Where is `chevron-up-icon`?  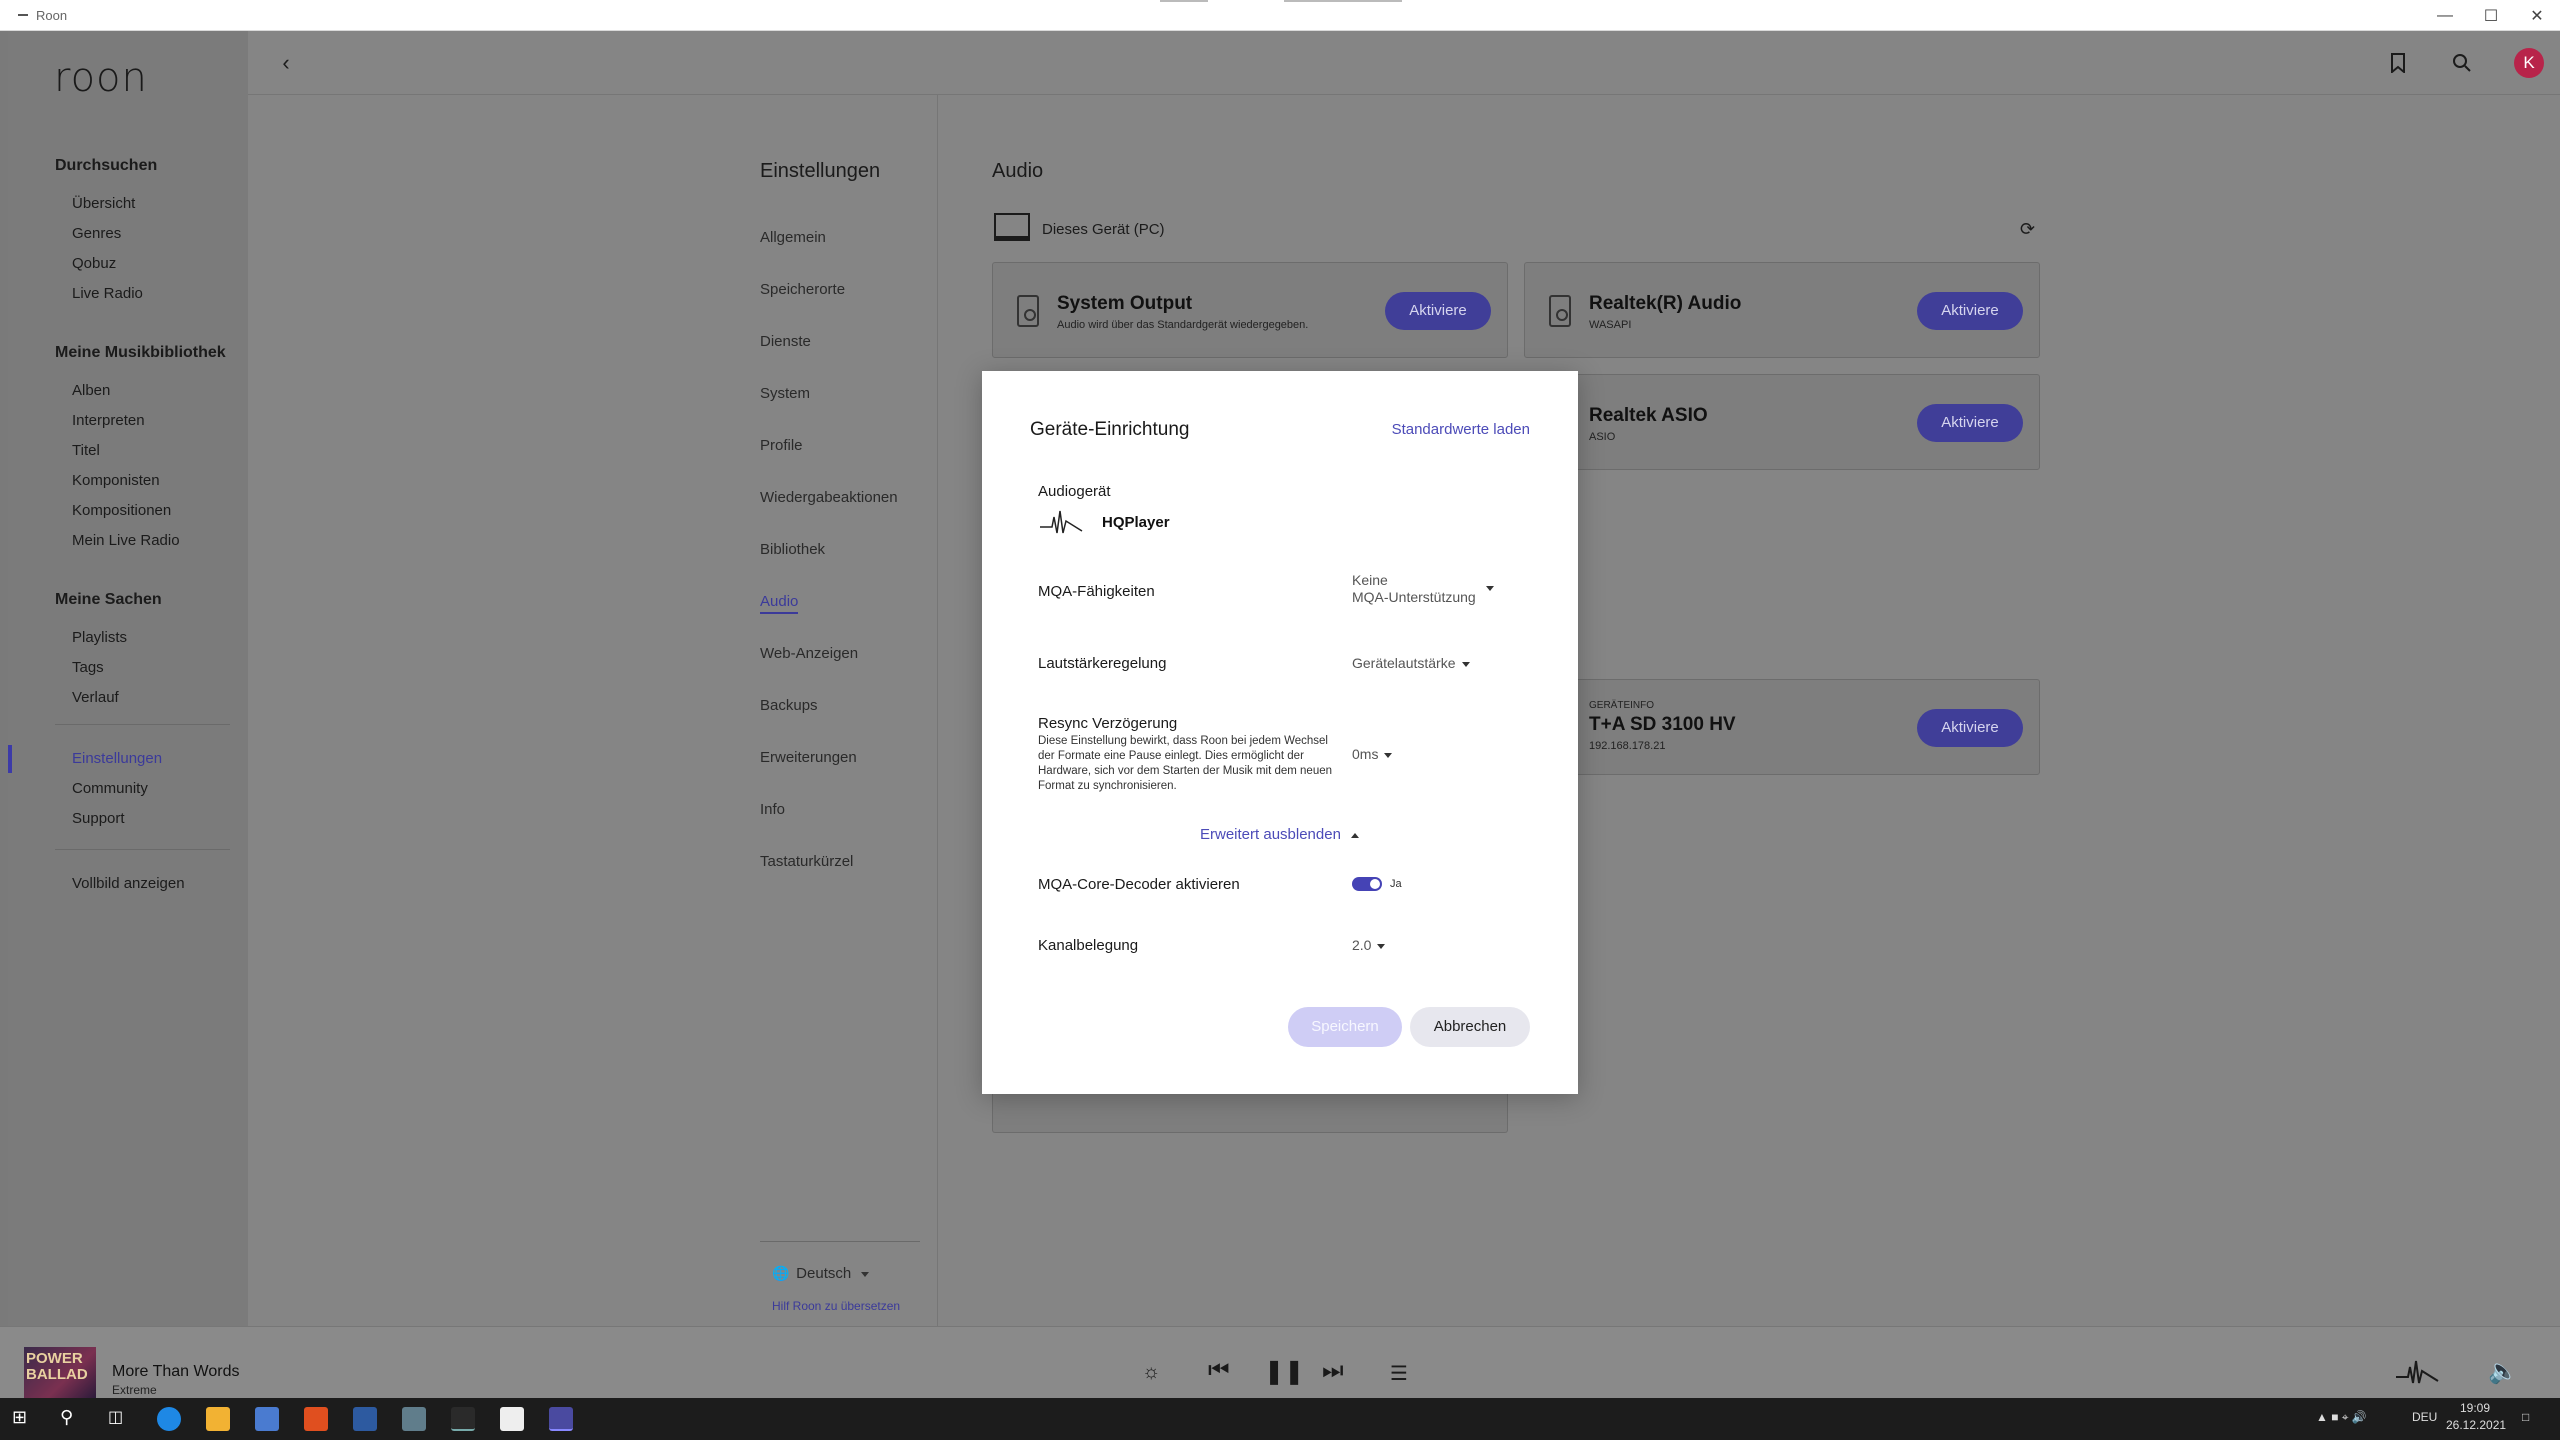 chevron-up-icon is located at coordinates (1355, 835).